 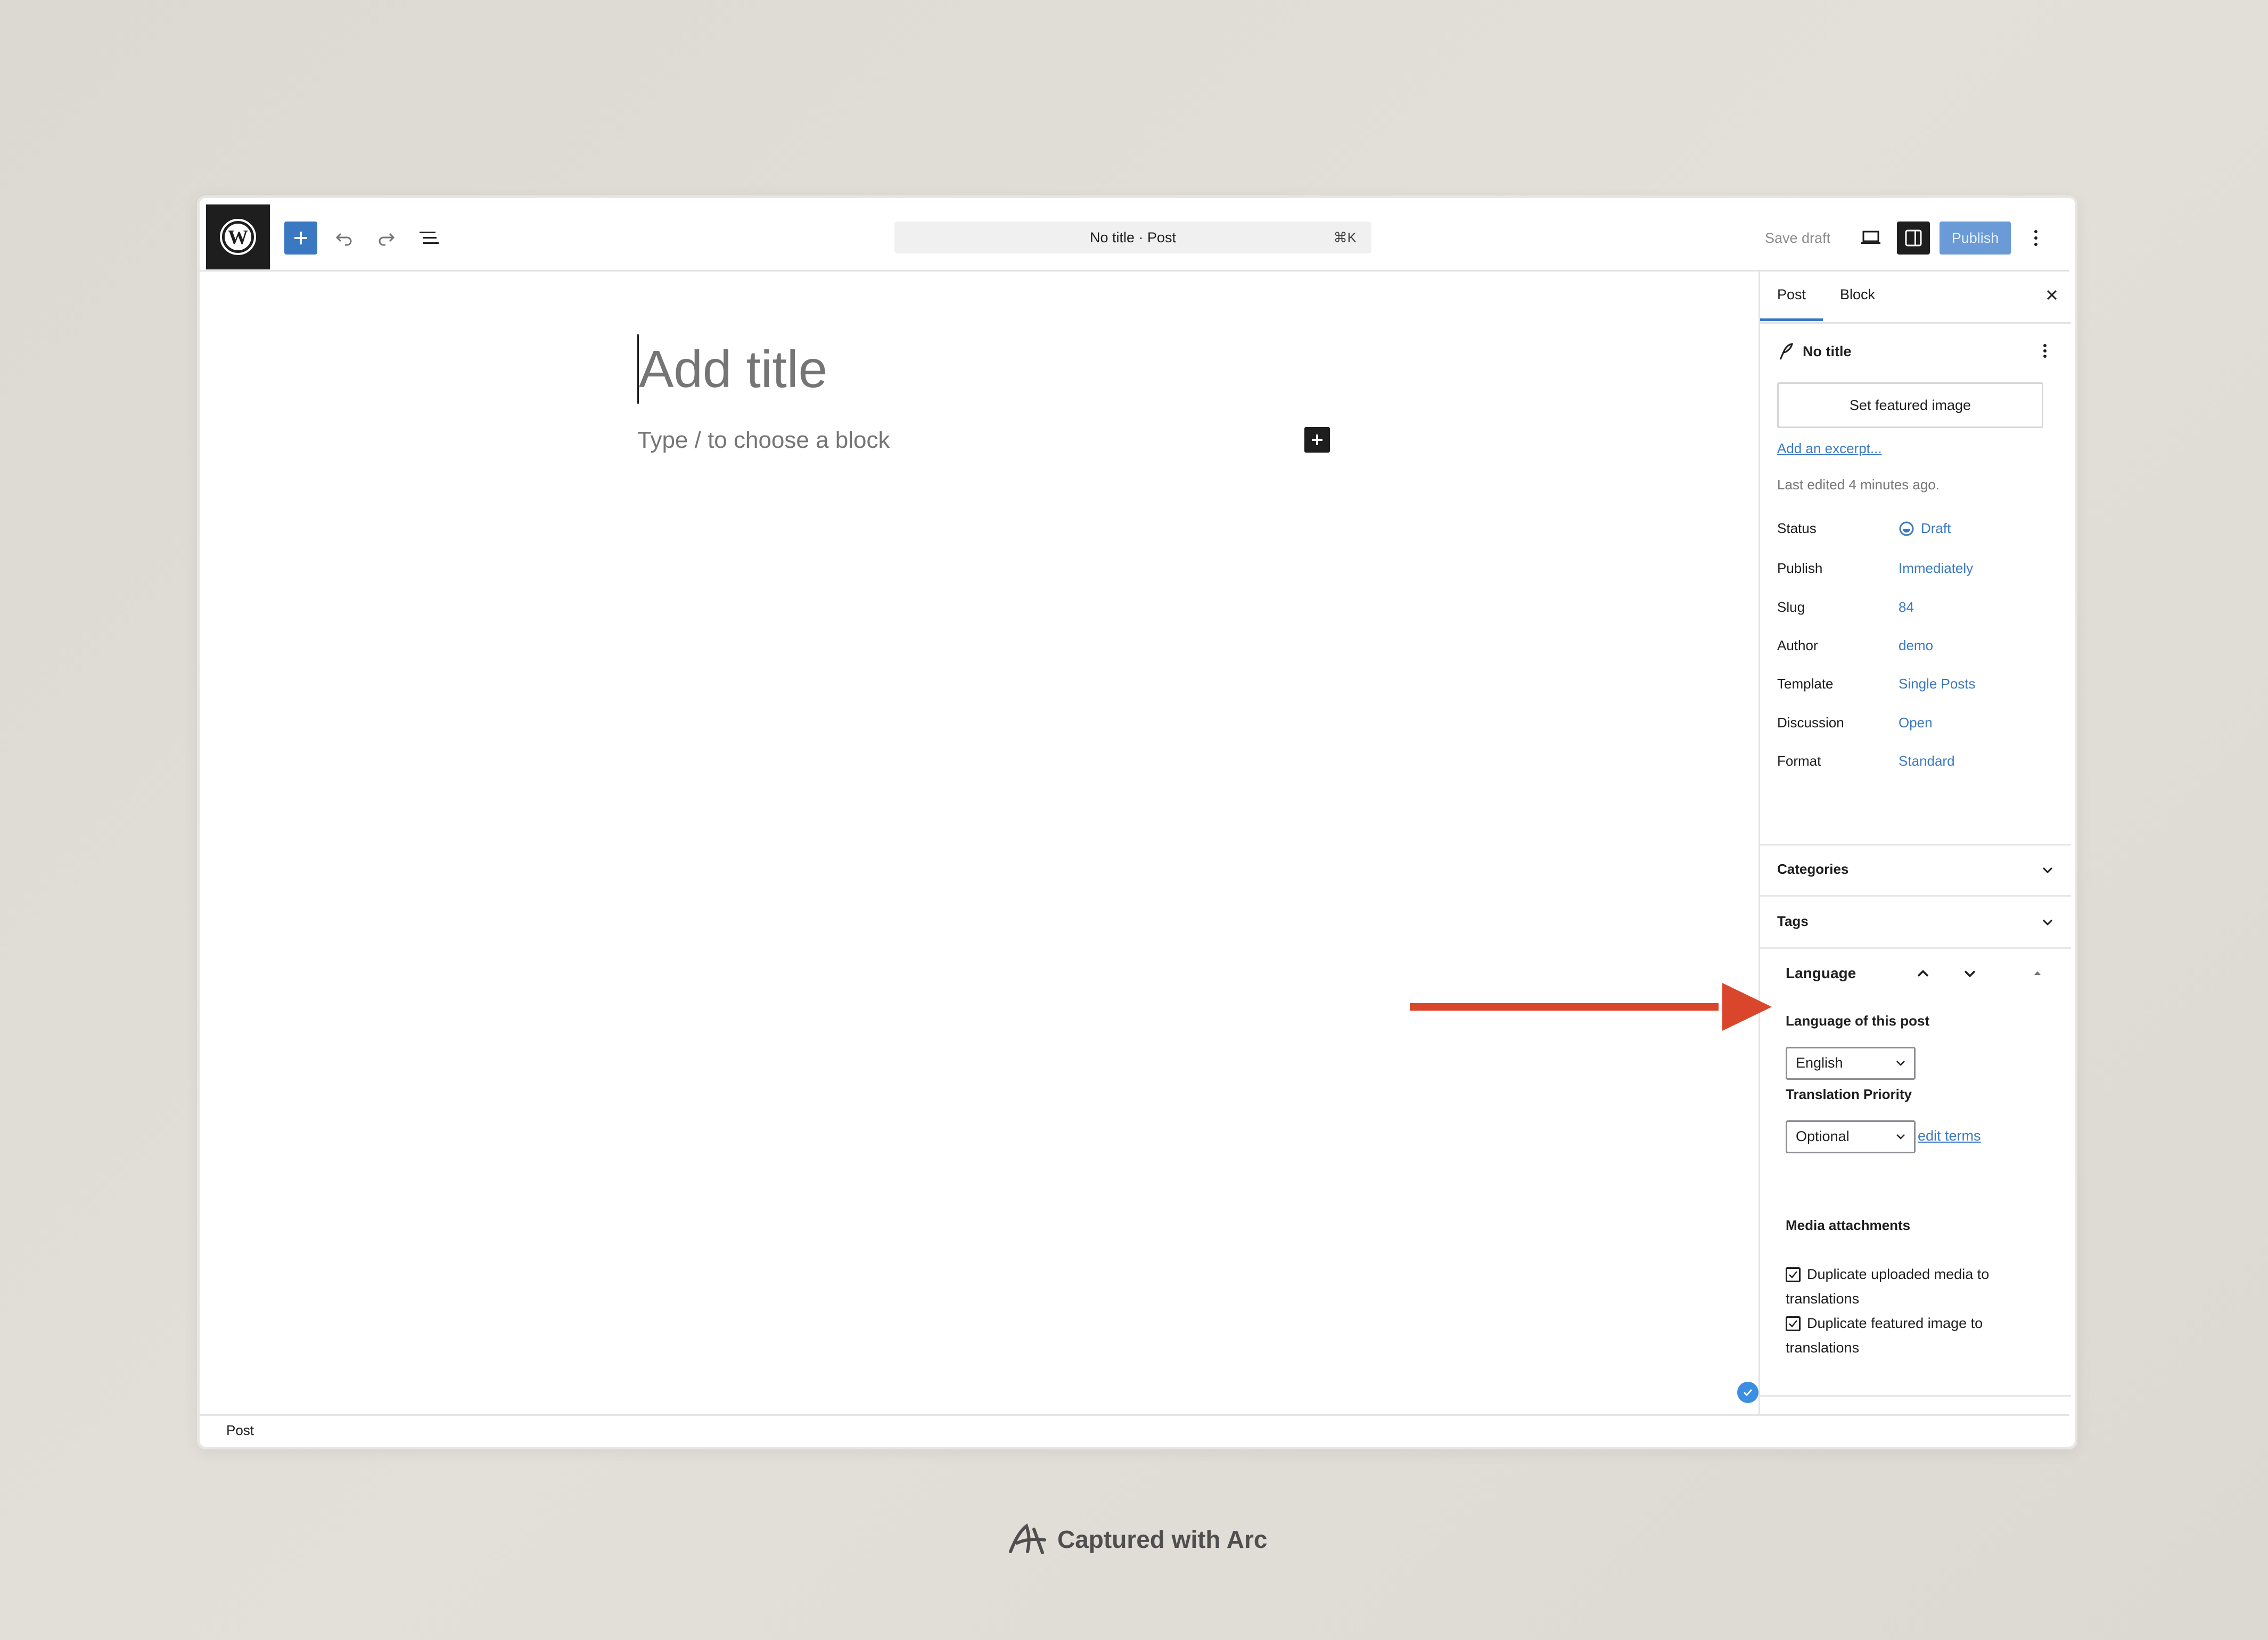 I want to click on arc-logo-icon, so click(x=1027, y=1538).